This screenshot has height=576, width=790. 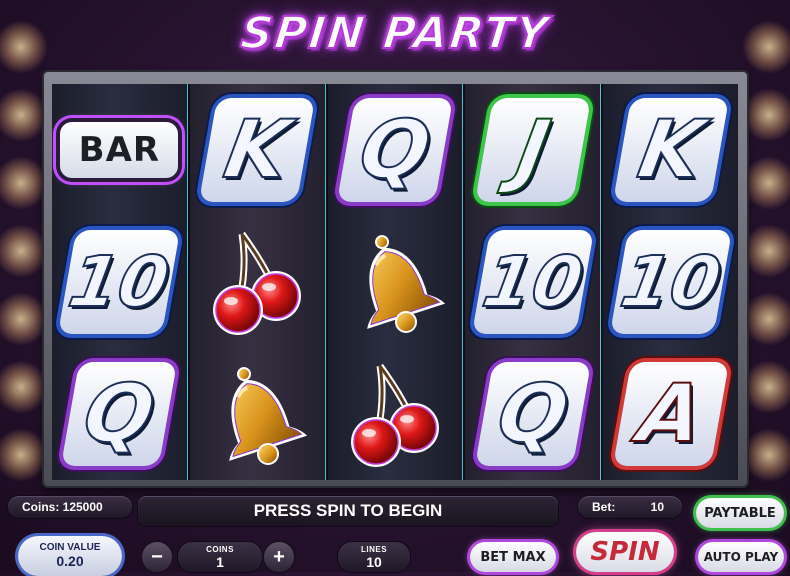 What do you see at coordinates (220, 562) in the screenshot?
I see `coins-value: 1` at bounding box center [220, 562].